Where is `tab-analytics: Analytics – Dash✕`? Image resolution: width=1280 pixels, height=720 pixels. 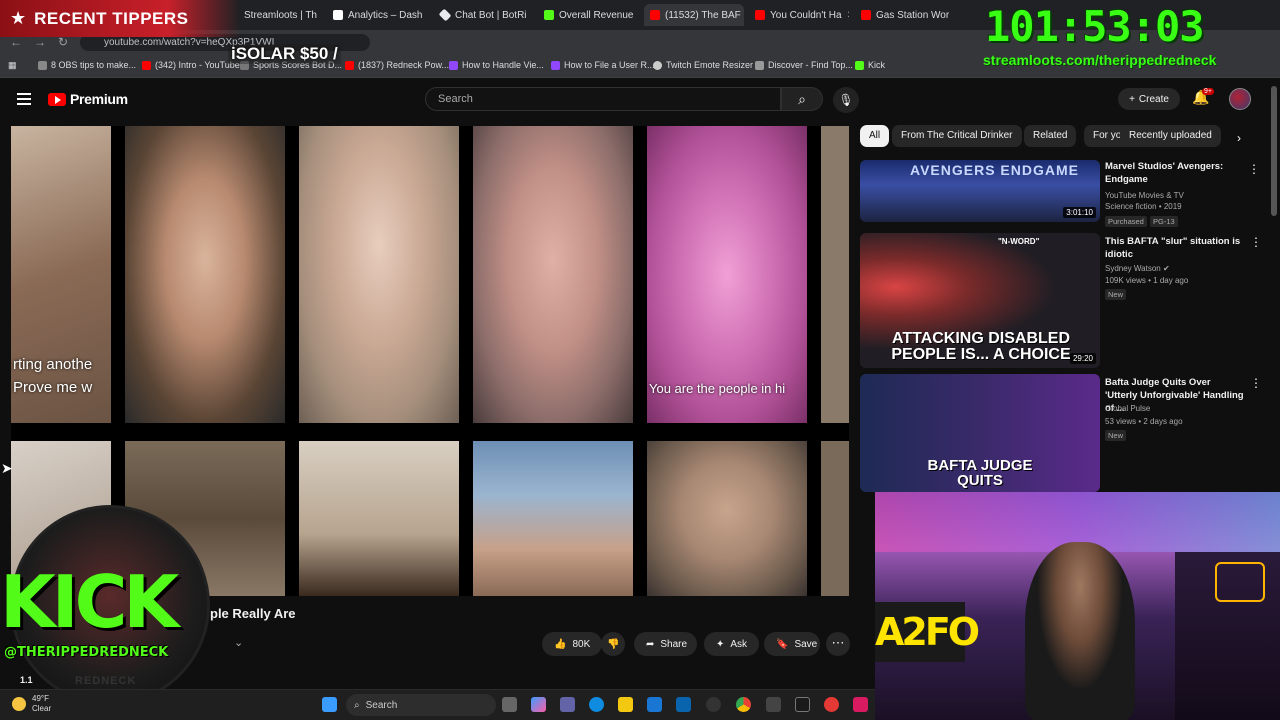
tab-analytics: Analytics – Dash✕ is located at coordinates (377, 15).